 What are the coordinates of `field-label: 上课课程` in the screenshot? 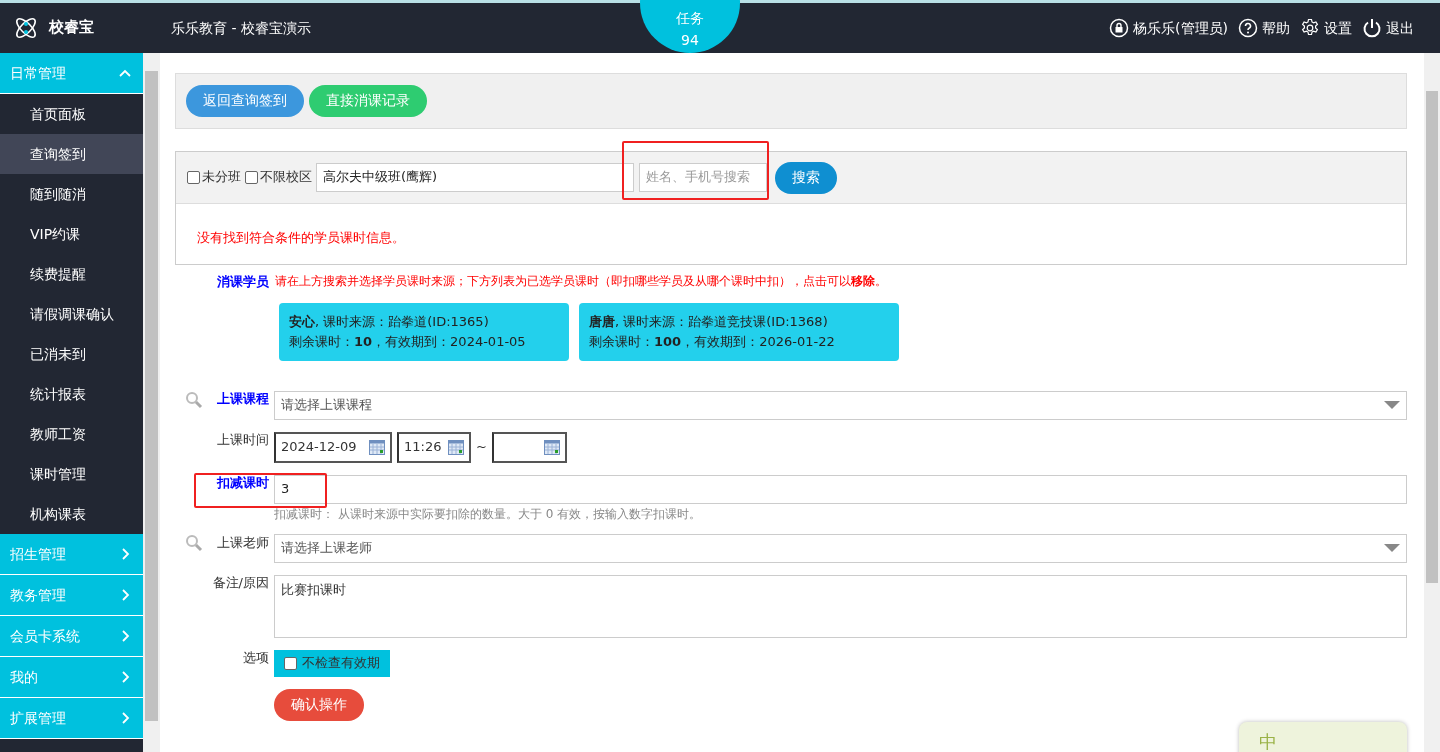 It's located at (243, 400).